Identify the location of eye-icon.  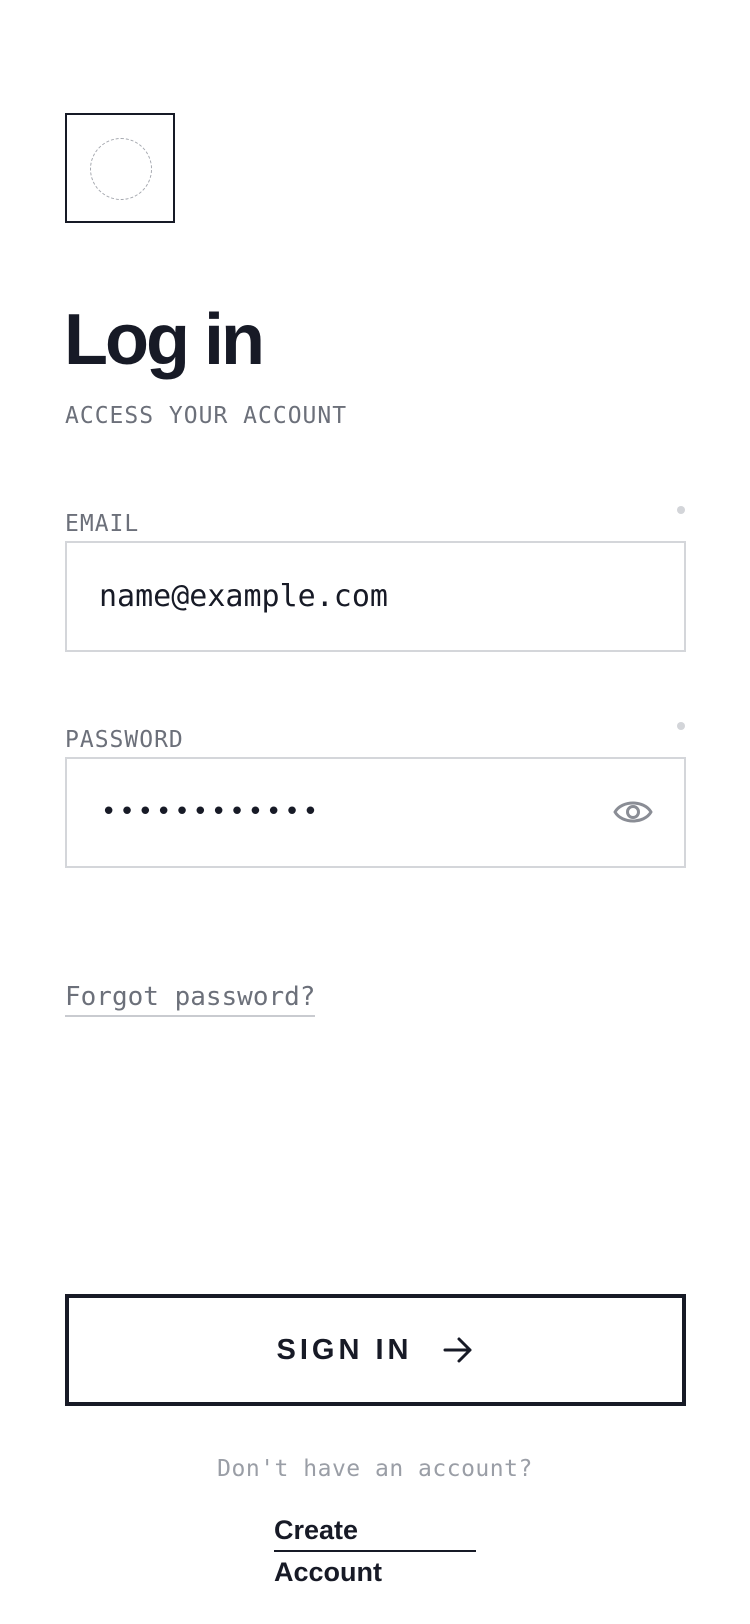
(633, 812).